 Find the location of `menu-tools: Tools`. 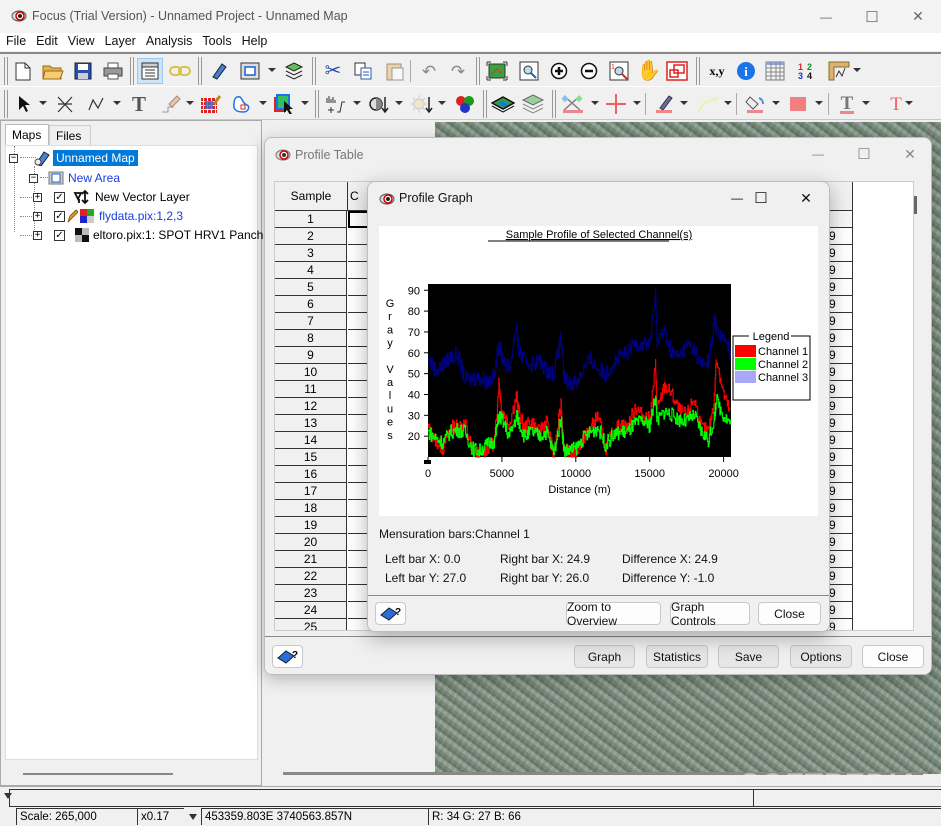

menu-tools: Tools is located at coordinates (216, 40).